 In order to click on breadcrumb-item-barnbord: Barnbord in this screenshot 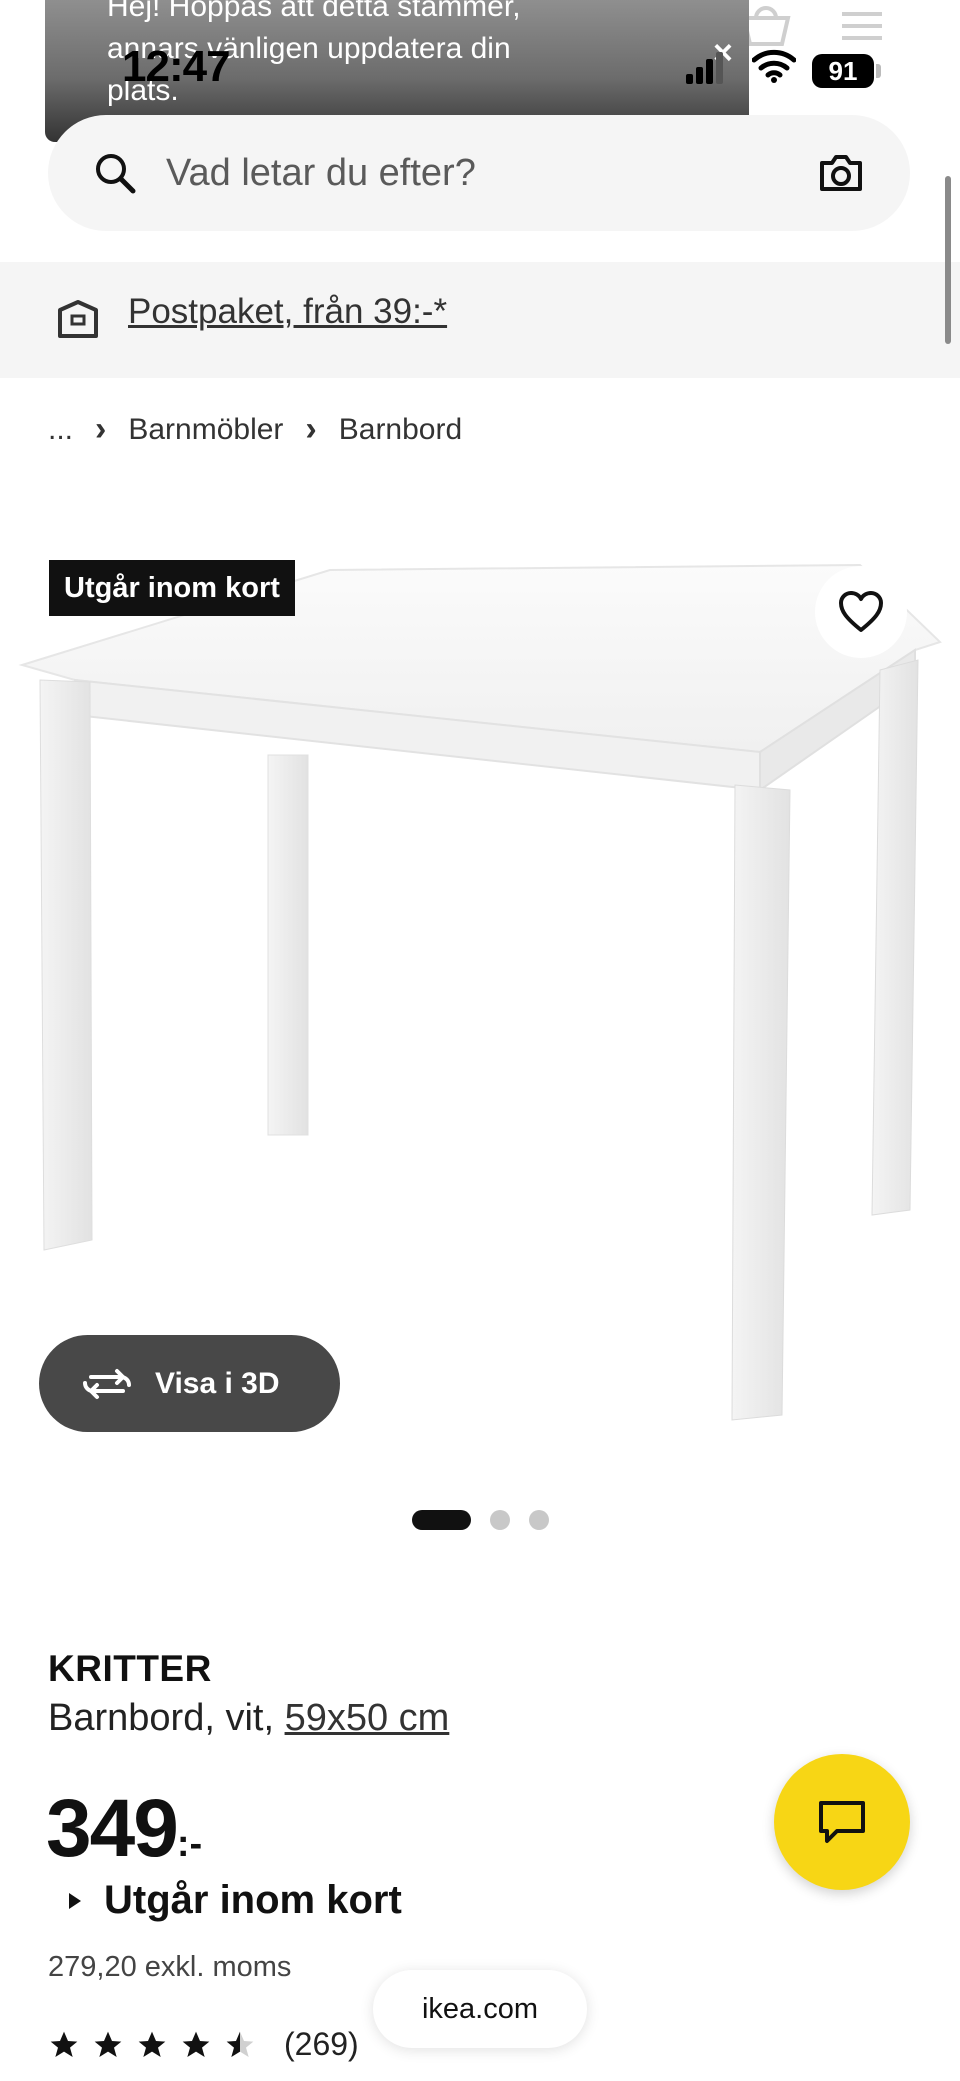, I will do `click(400, 430)`.